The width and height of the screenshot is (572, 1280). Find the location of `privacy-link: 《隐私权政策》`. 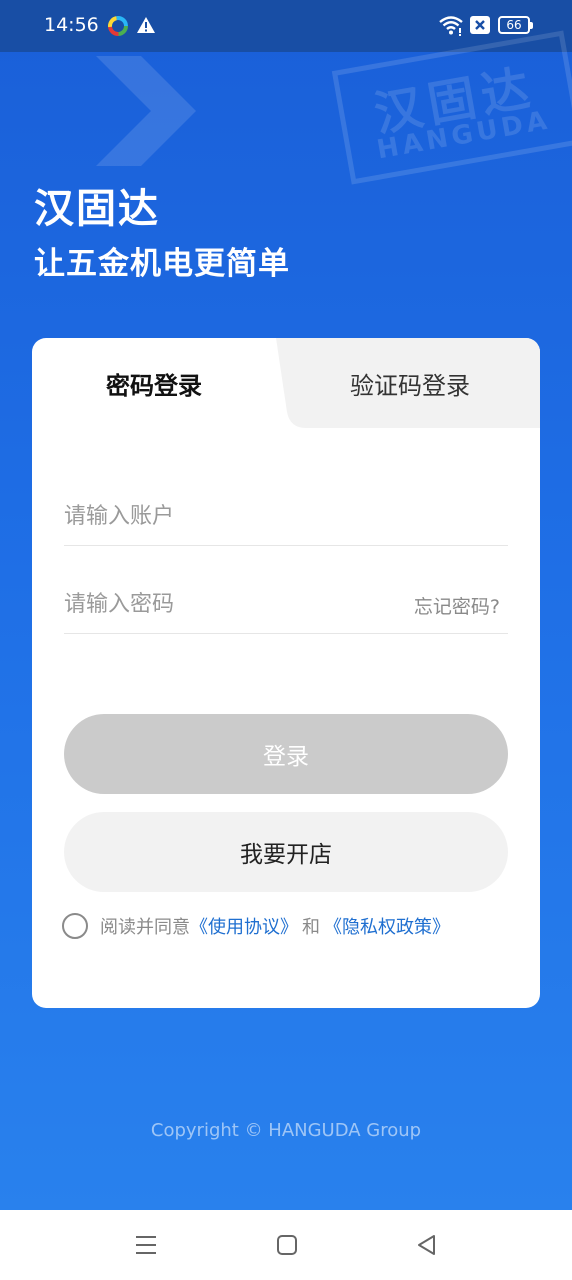

privacy-link: 《隐私权政策》 is located at coordinates (387, 926).